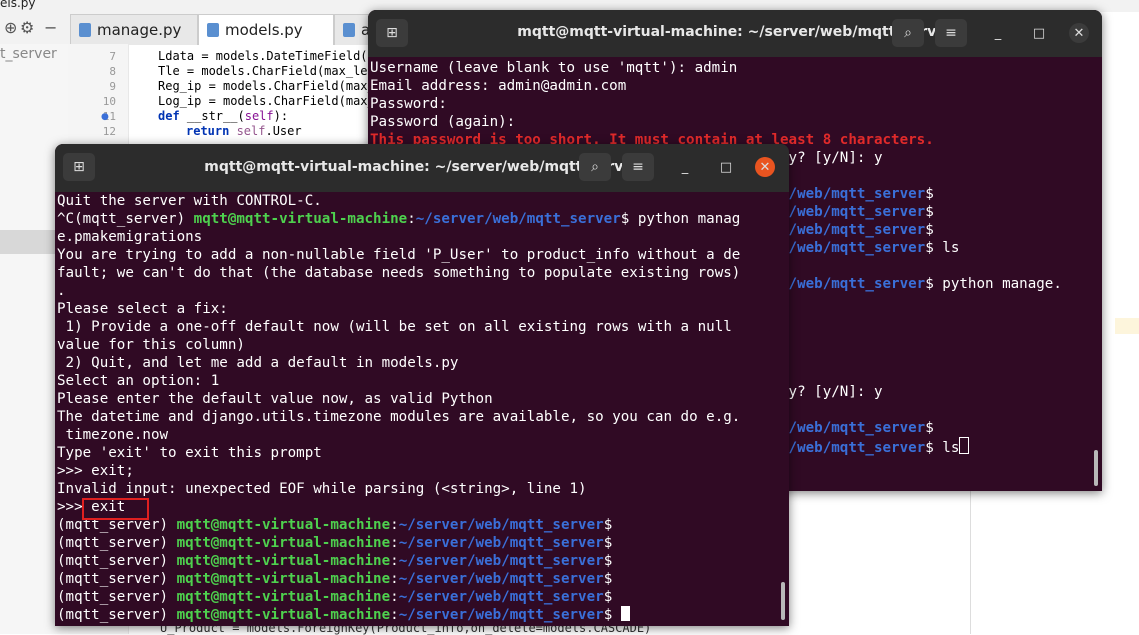  What do you see at coordinates (498, 86) in the screenshot?
I see `terminal-line: Email address: admin@admin.com` at bounding box center [498, 86].